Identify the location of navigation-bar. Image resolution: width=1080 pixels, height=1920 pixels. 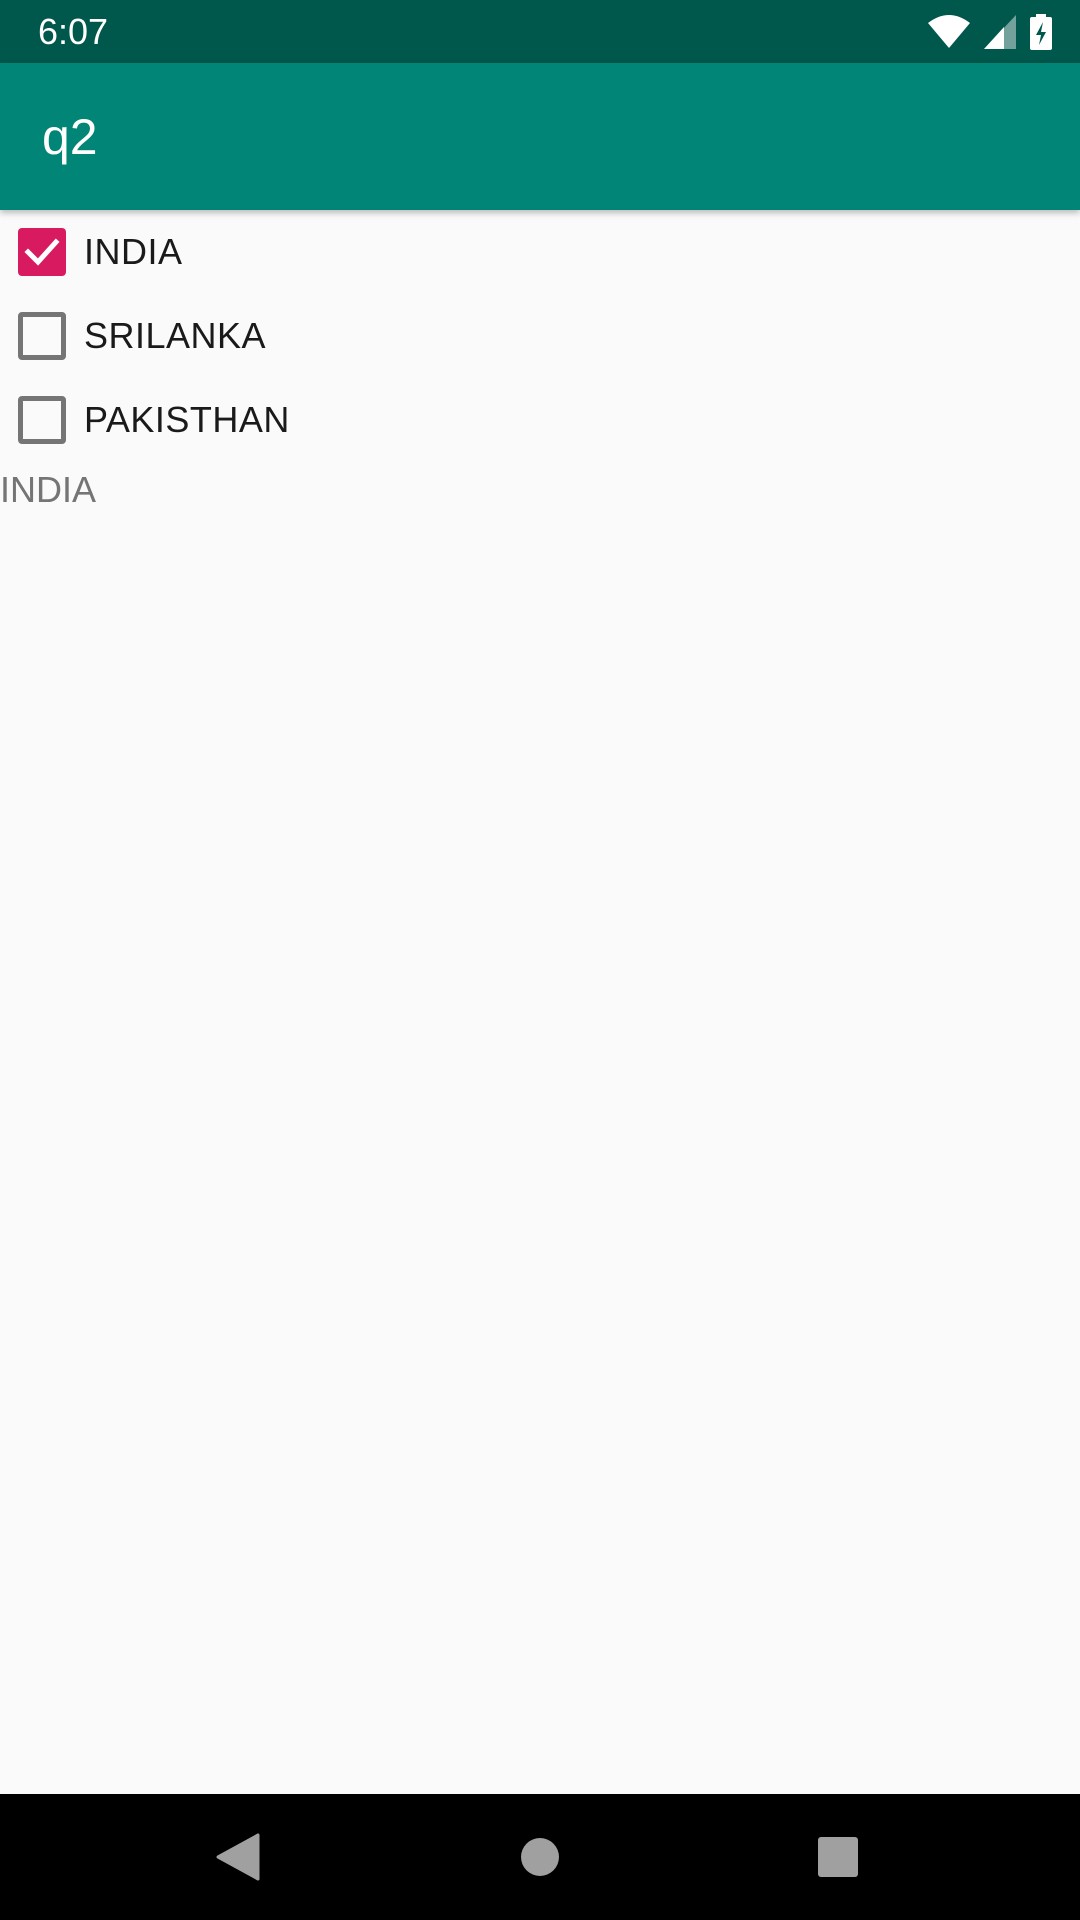
(540, 1857).